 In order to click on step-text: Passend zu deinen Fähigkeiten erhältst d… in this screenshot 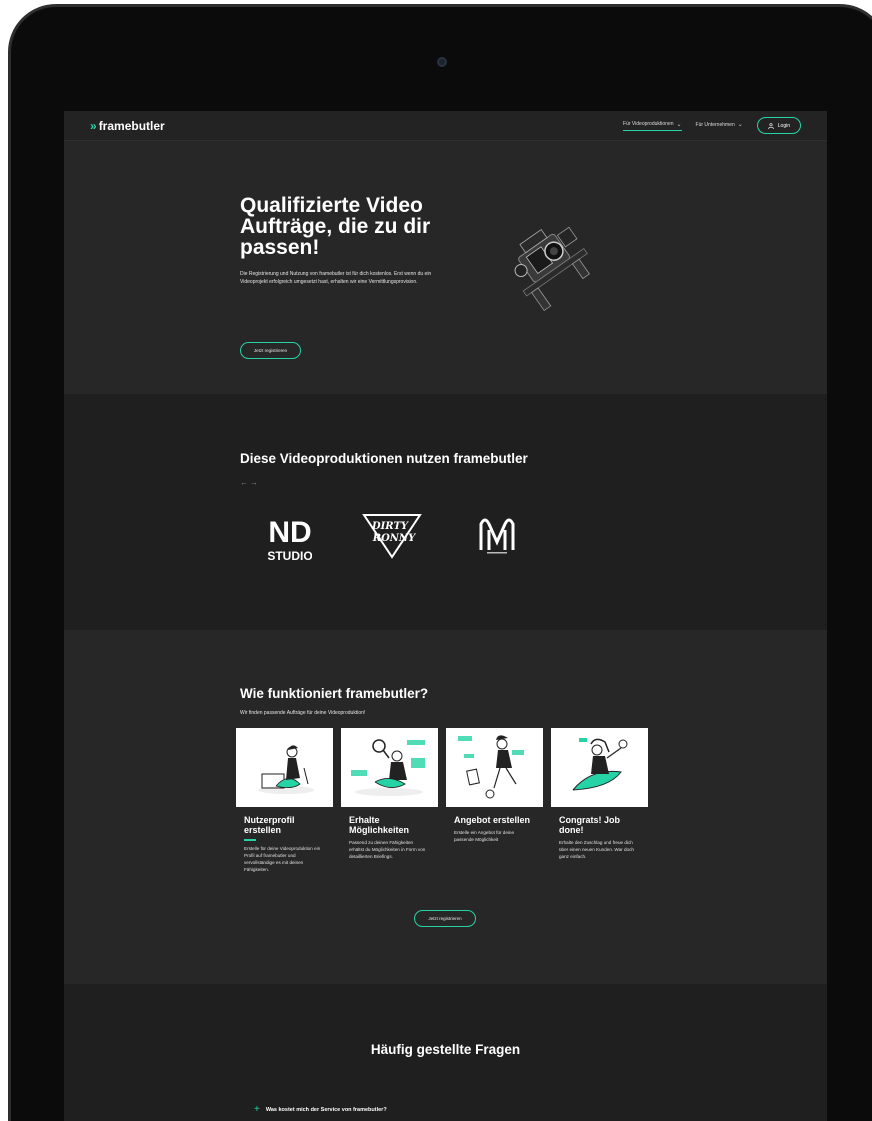, I will do `click(387, 849)`.